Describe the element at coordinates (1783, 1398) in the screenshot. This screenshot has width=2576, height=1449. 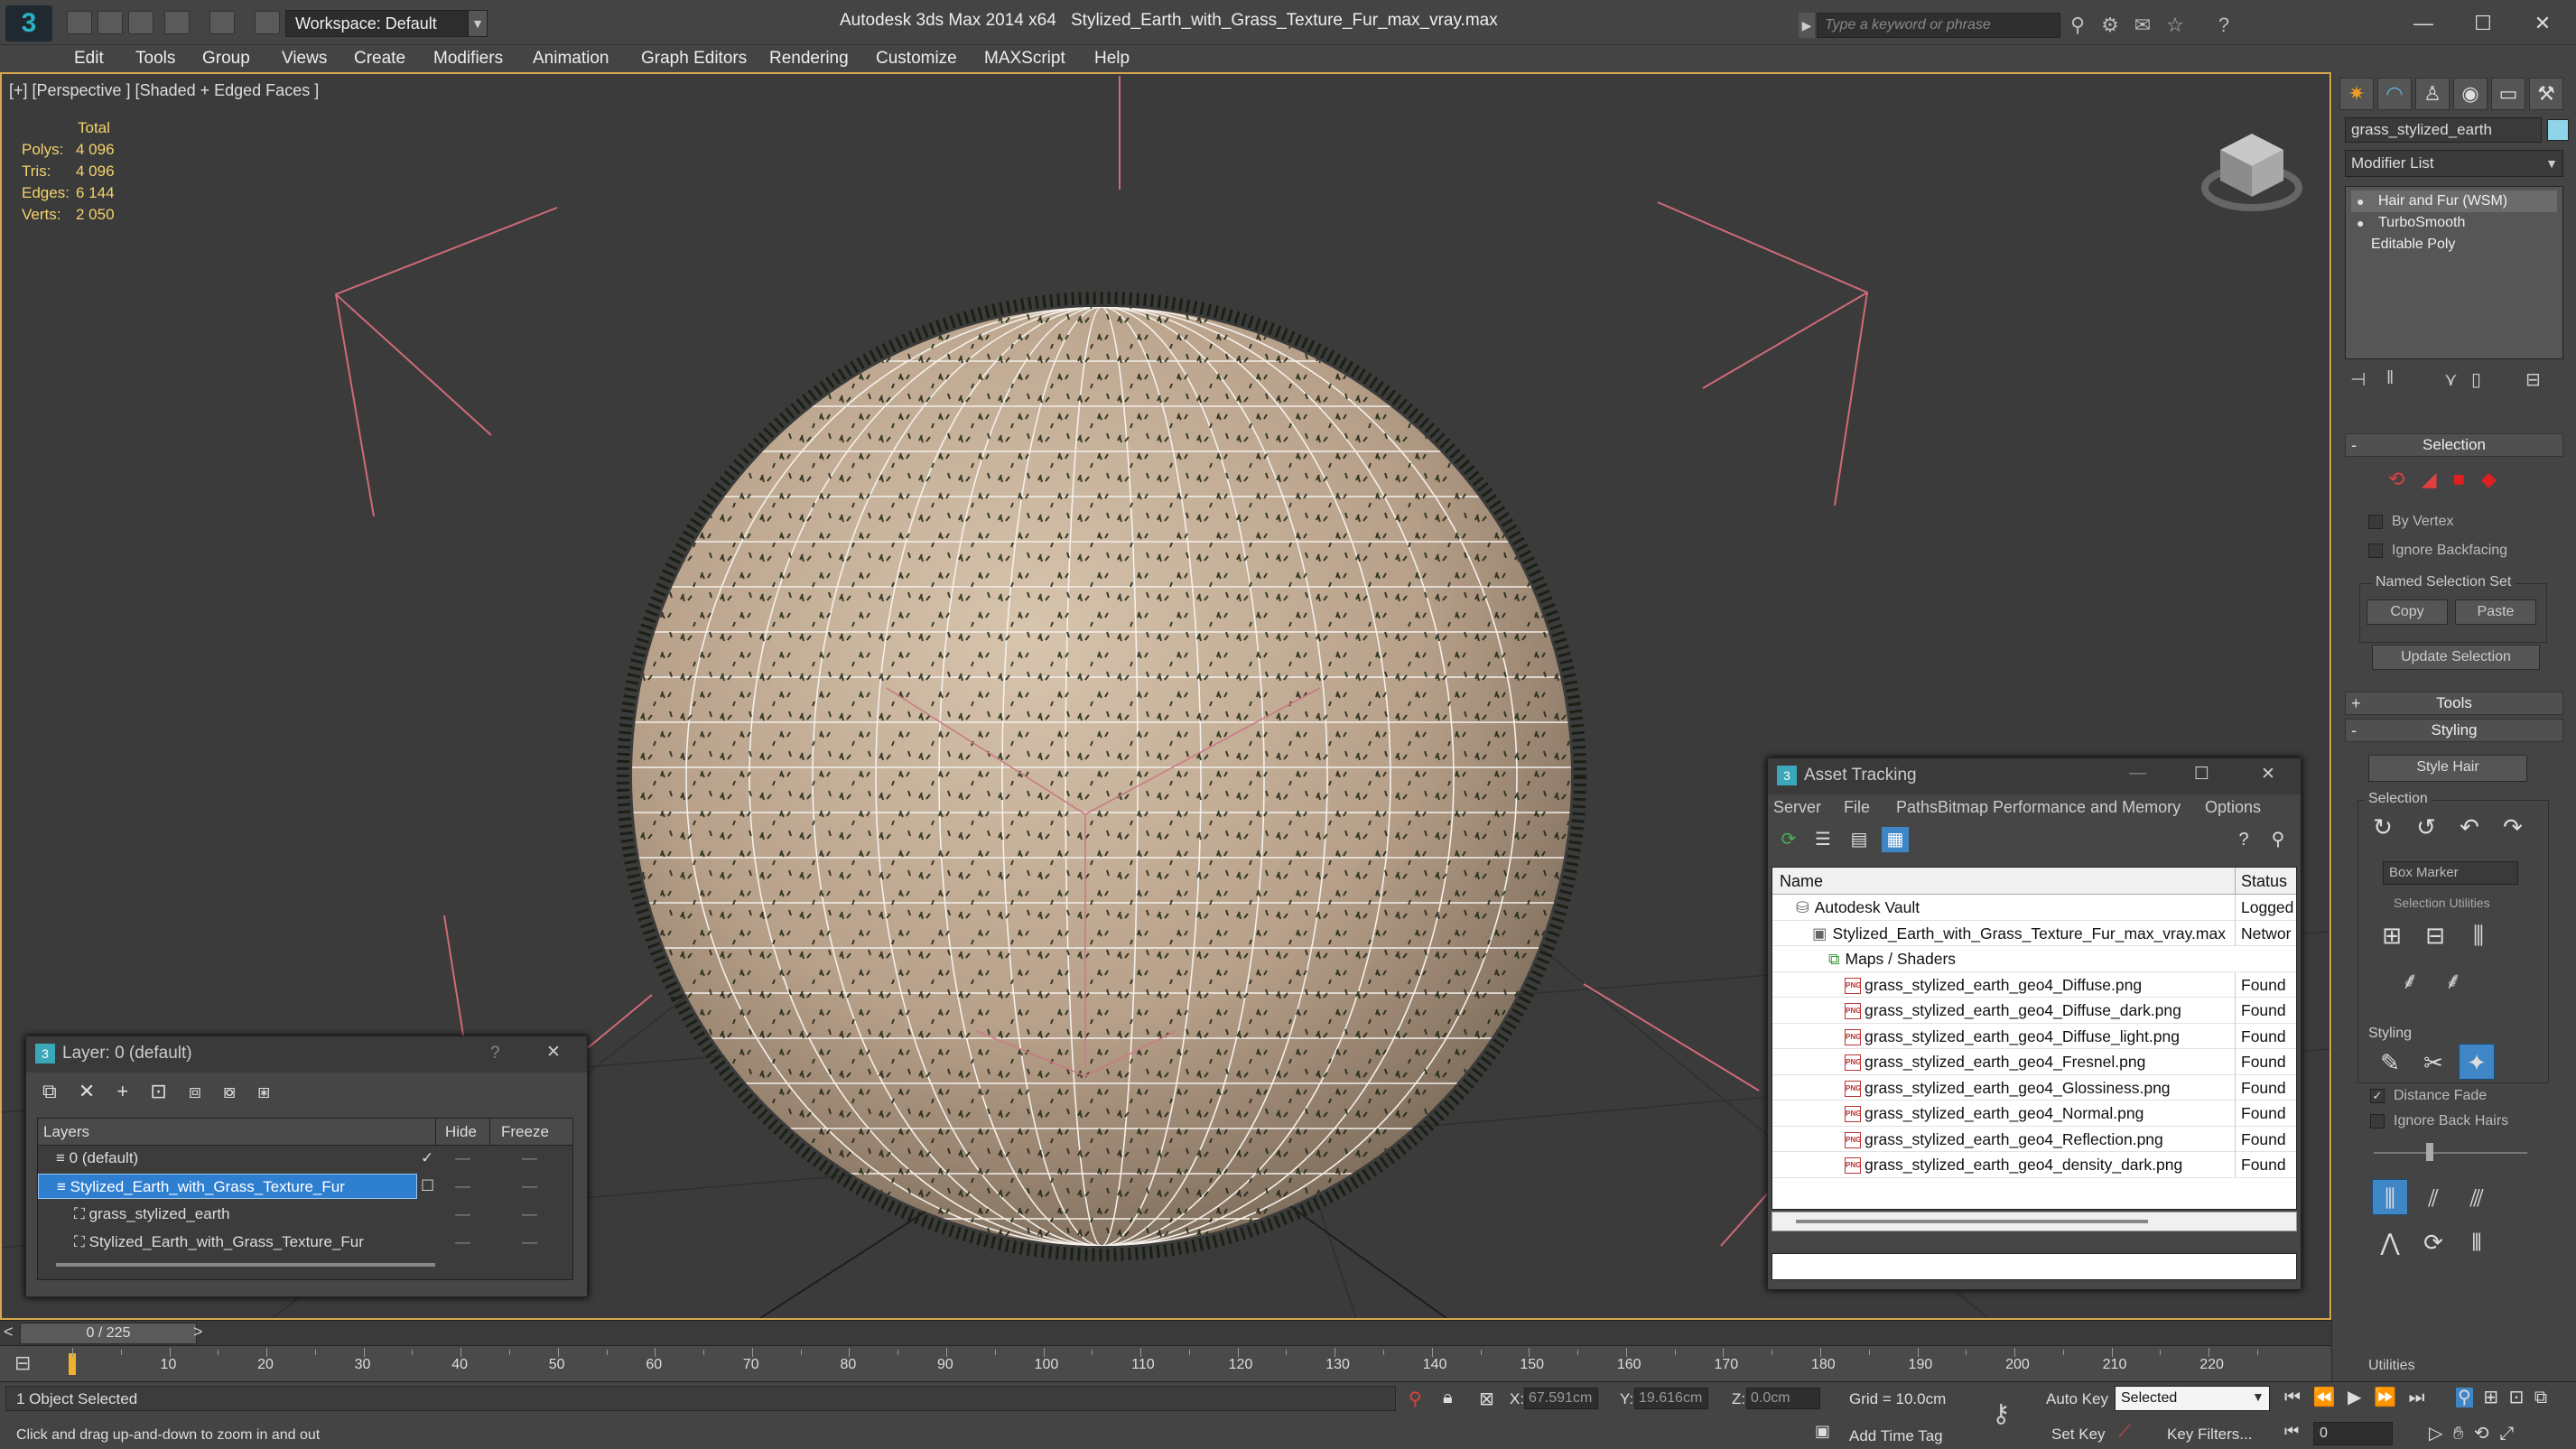
I see `z-coord-field: 0.0cm` at that location.